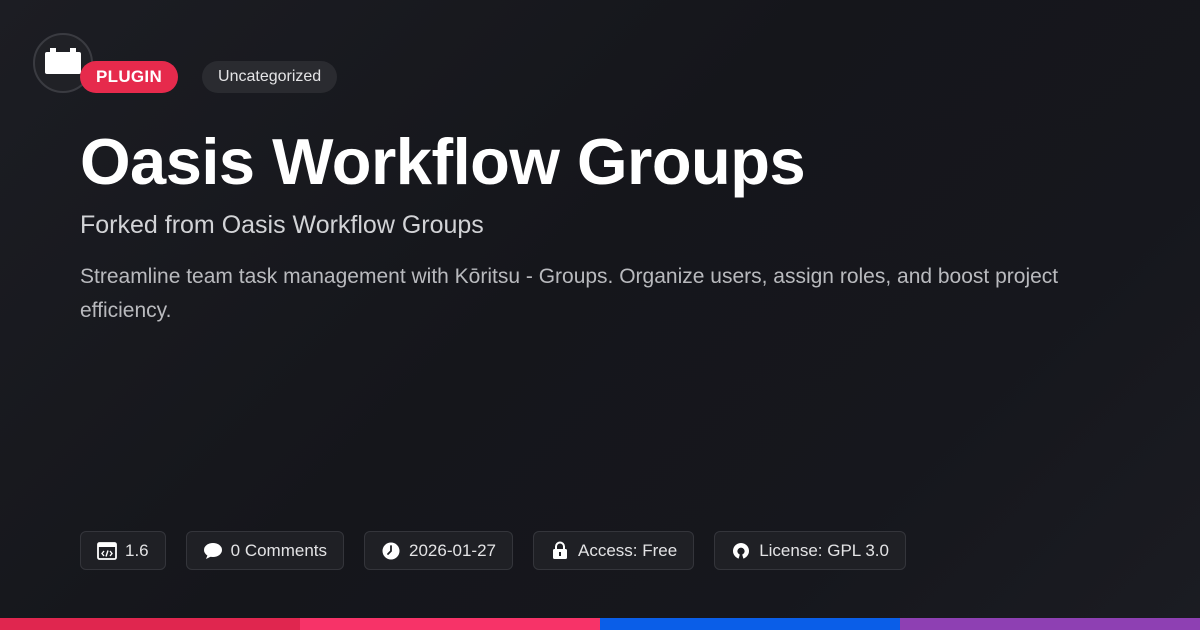  What do you see at coordinates (279, 550) in the screenshot?
I see `comments-label: 0 Comments` at bounding box center [279, 550].